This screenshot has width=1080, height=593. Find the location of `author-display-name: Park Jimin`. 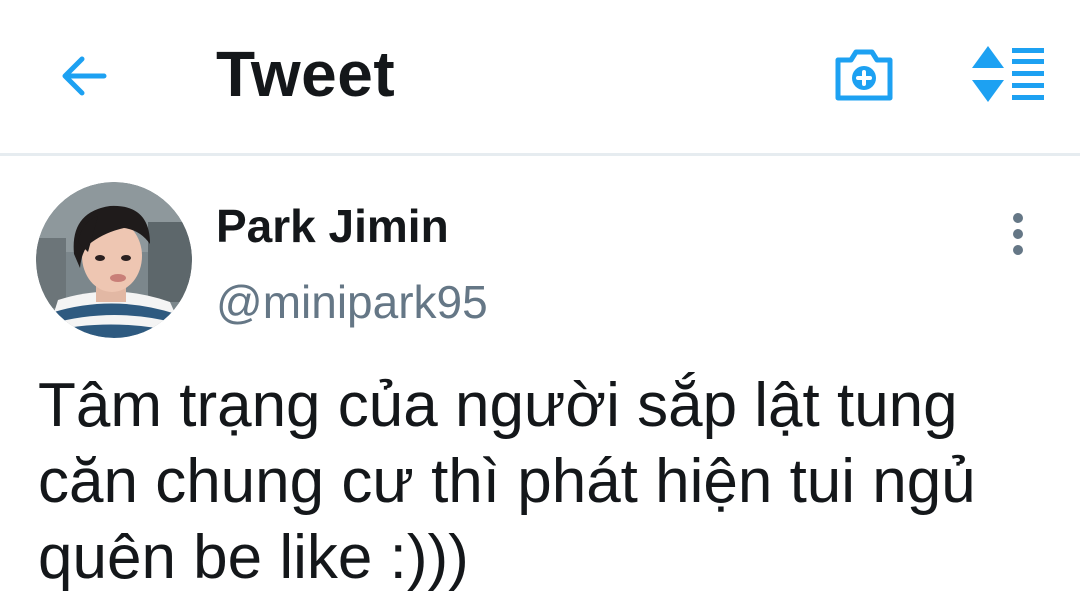

author-display-name: Park Jimin is located at coordinates (332, 226).